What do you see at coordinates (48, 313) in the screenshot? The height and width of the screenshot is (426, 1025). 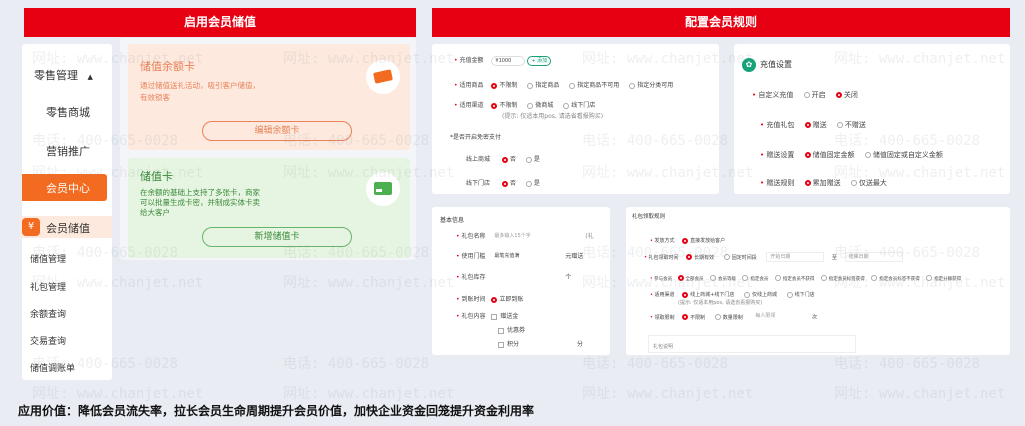 I see `sub-item-balance-query: 余额查询` at bounding box center [48, 313].